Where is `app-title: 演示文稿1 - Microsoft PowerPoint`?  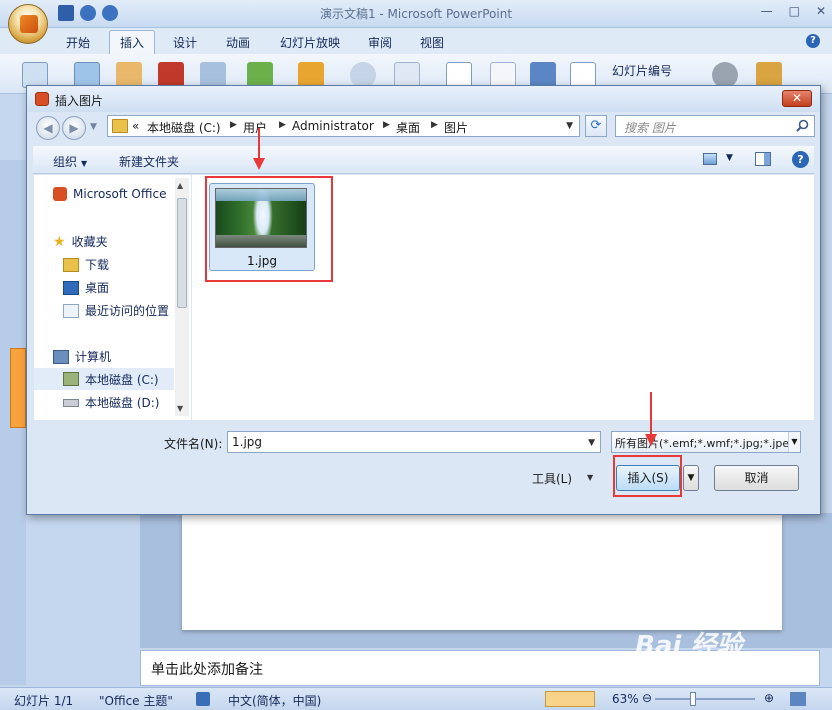 app-title: 演示文稿1 - Microsoft PowerPoint is located at coordinates (416, 14).